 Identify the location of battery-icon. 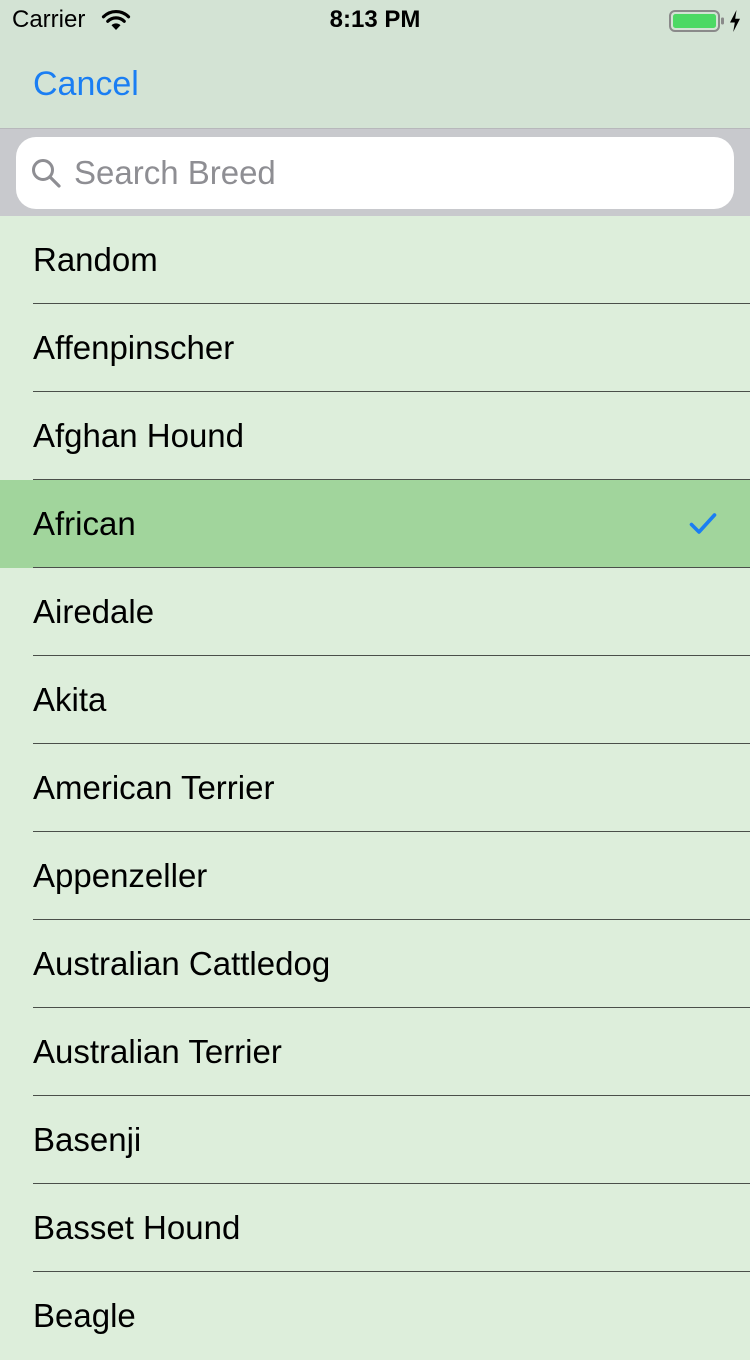
(696, 21).